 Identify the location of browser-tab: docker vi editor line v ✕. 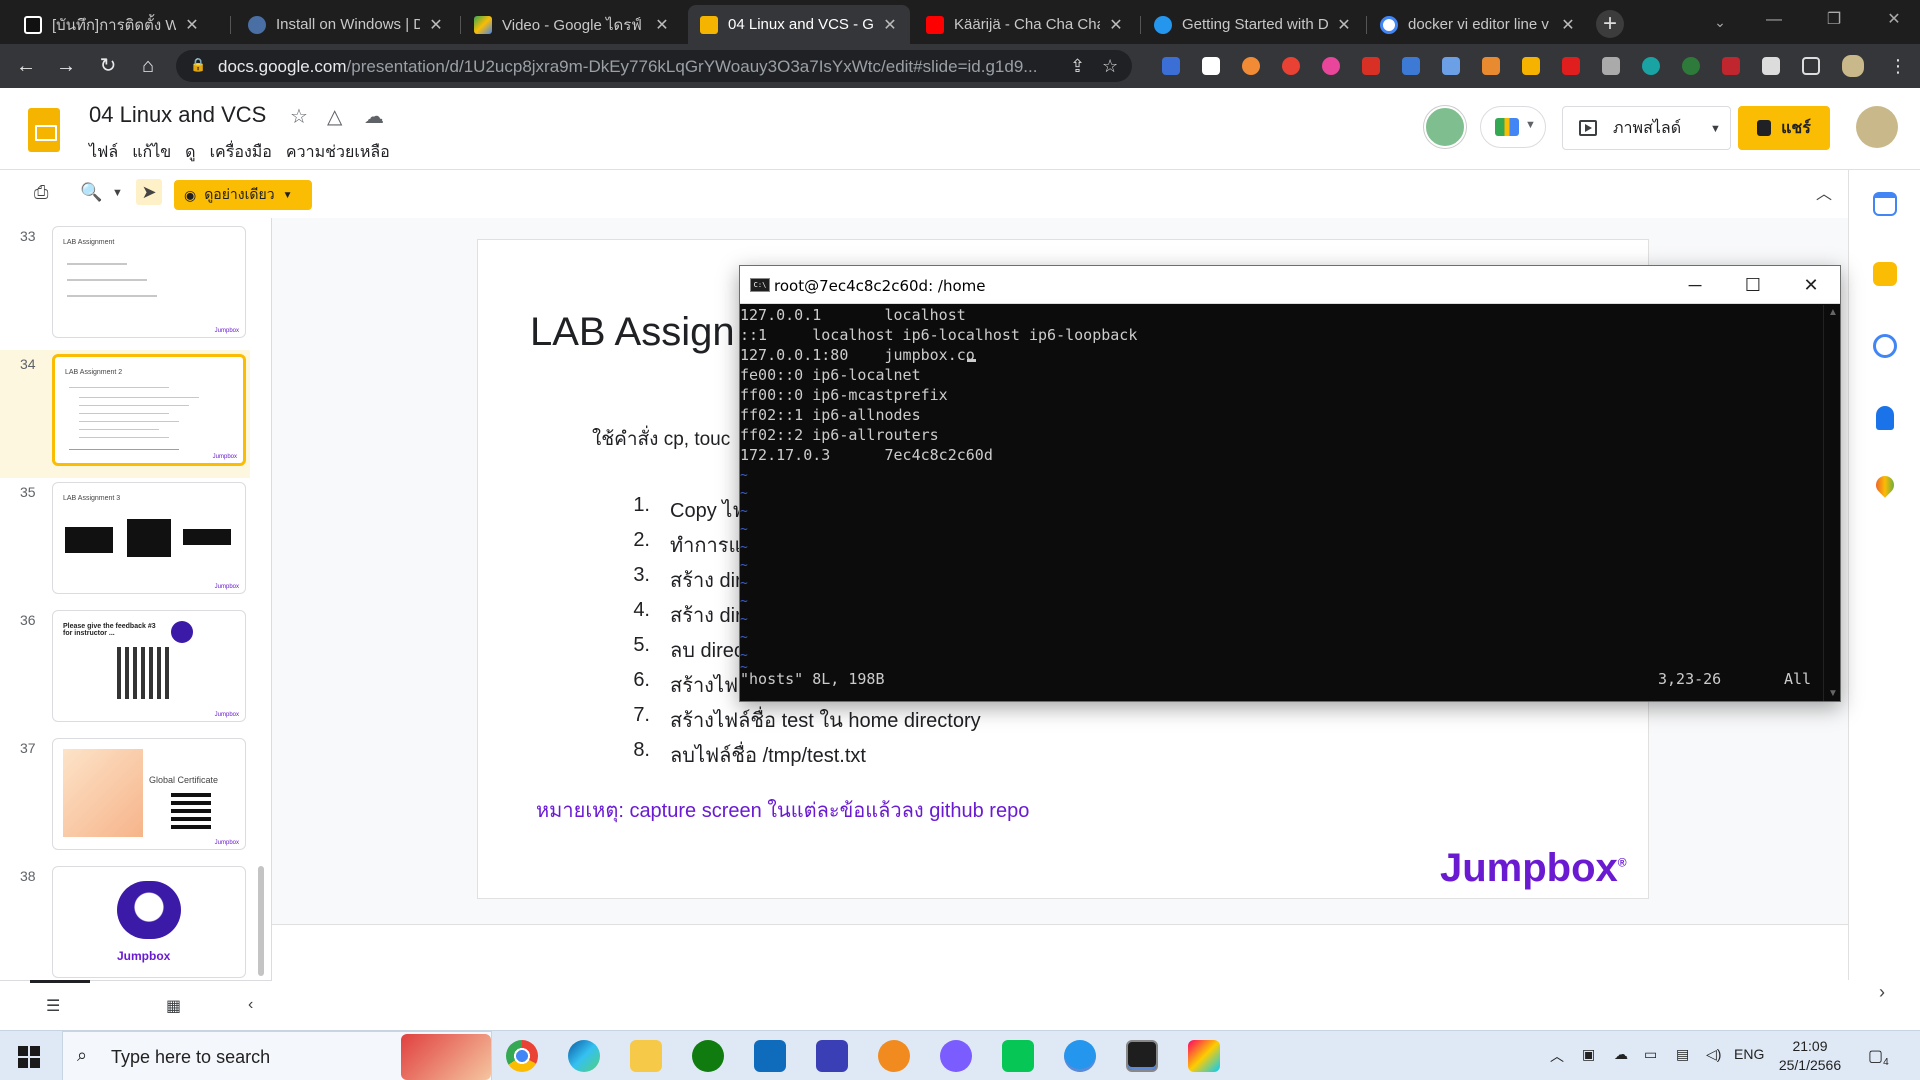
(1478, 24).